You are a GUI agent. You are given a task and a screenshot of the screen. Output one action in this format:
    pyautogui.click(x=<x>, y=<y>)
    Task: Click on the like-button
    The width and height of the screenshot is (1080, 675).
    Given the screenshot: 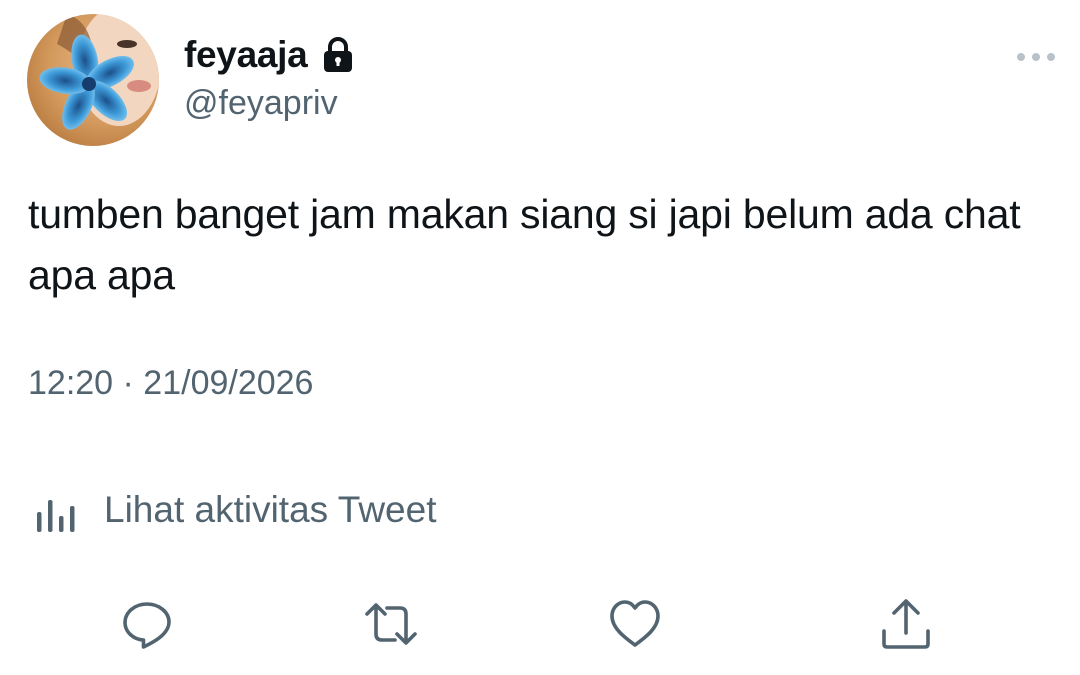 What is the action you would take?
    pyautogui.click(x=635, y=624)
    